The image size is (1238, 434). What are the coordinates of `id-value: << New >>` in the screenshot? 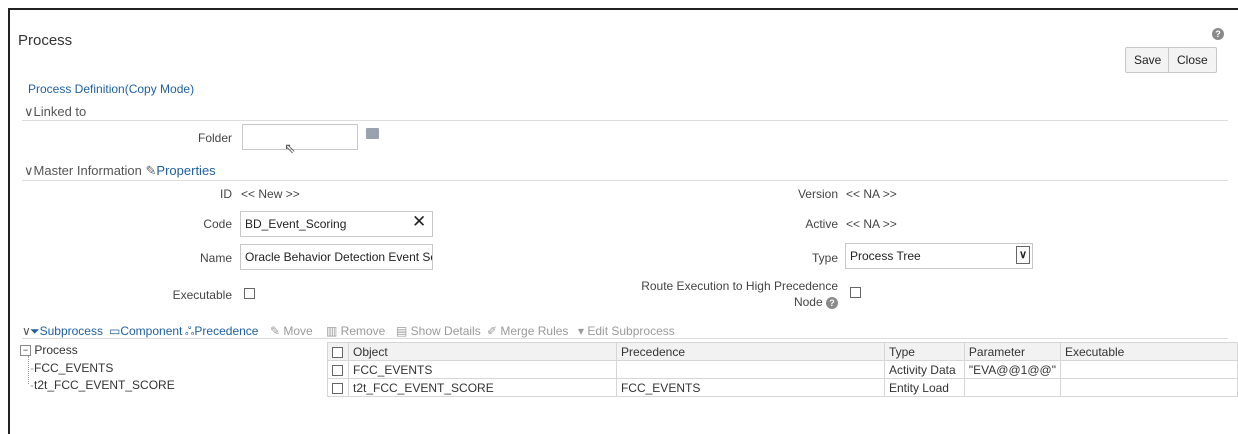 It's located at (270, 194).